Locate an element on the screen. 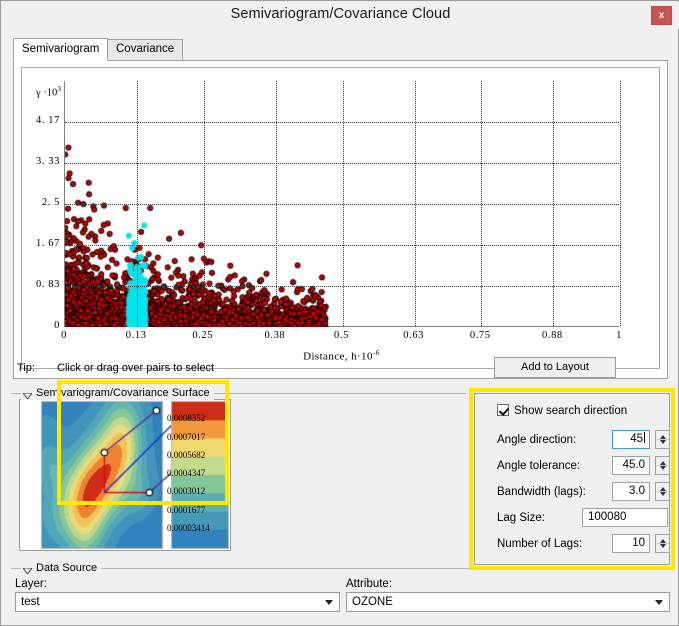 The width and height of the screenshot is (679, 626). setting-row: Number of Lags: 10 is located at coordinates (583, 544).